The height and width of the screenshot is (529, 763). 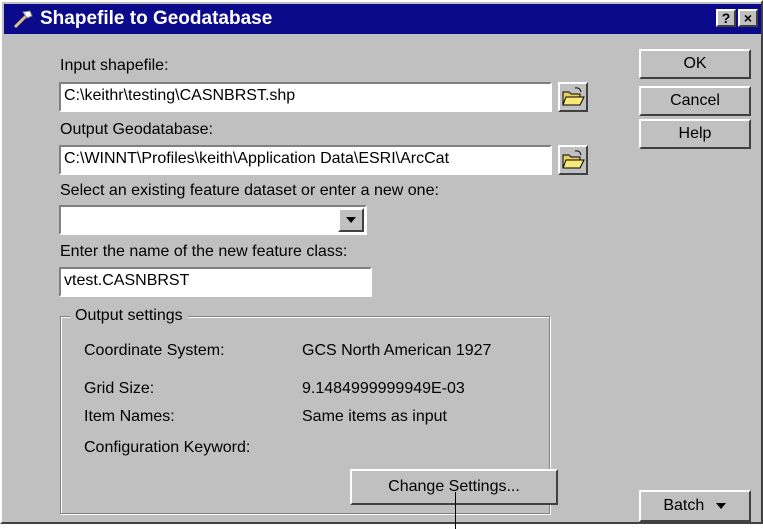 What do you see at coordinates (167, 447) in the screenshot?
I see `config-keyword-label: Configuration Keyword:` at bounding box center [167, 447].